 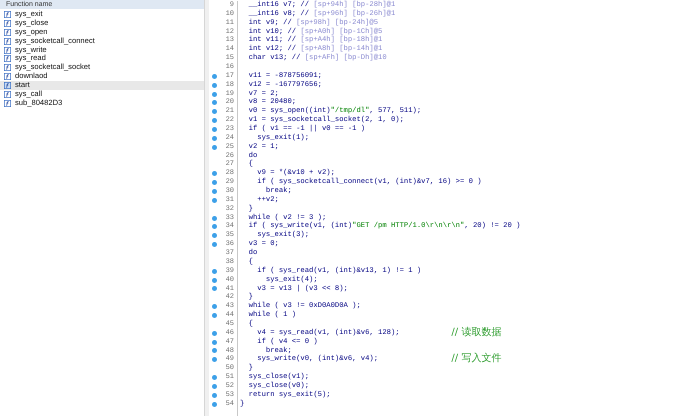 I want to click on code-comment: // 读取数据, so click(x=476, y=333).